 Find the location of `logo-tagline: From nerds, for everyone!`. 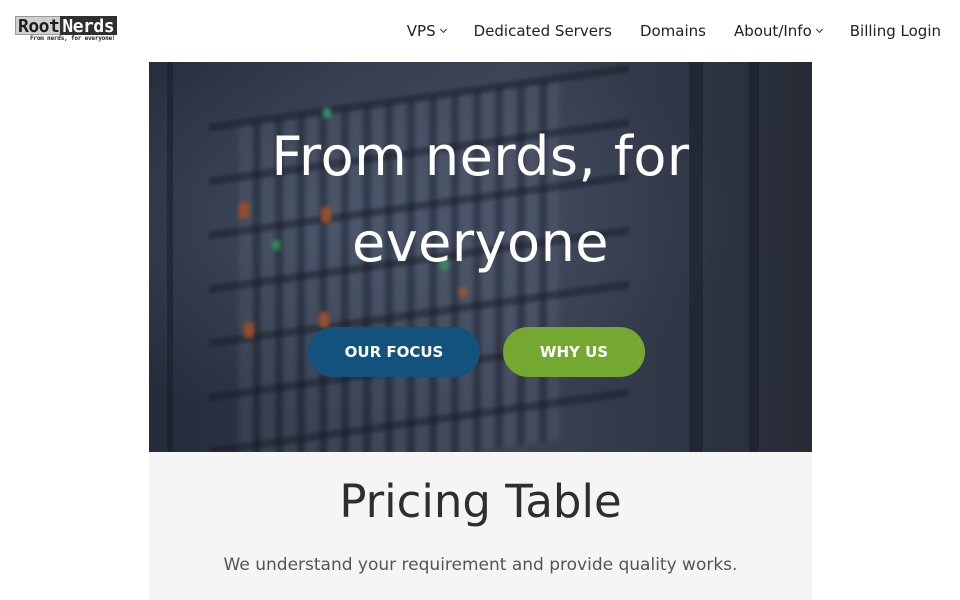

logo-tagline: From nerds, for everyone! is located at coordinates (73, 38).